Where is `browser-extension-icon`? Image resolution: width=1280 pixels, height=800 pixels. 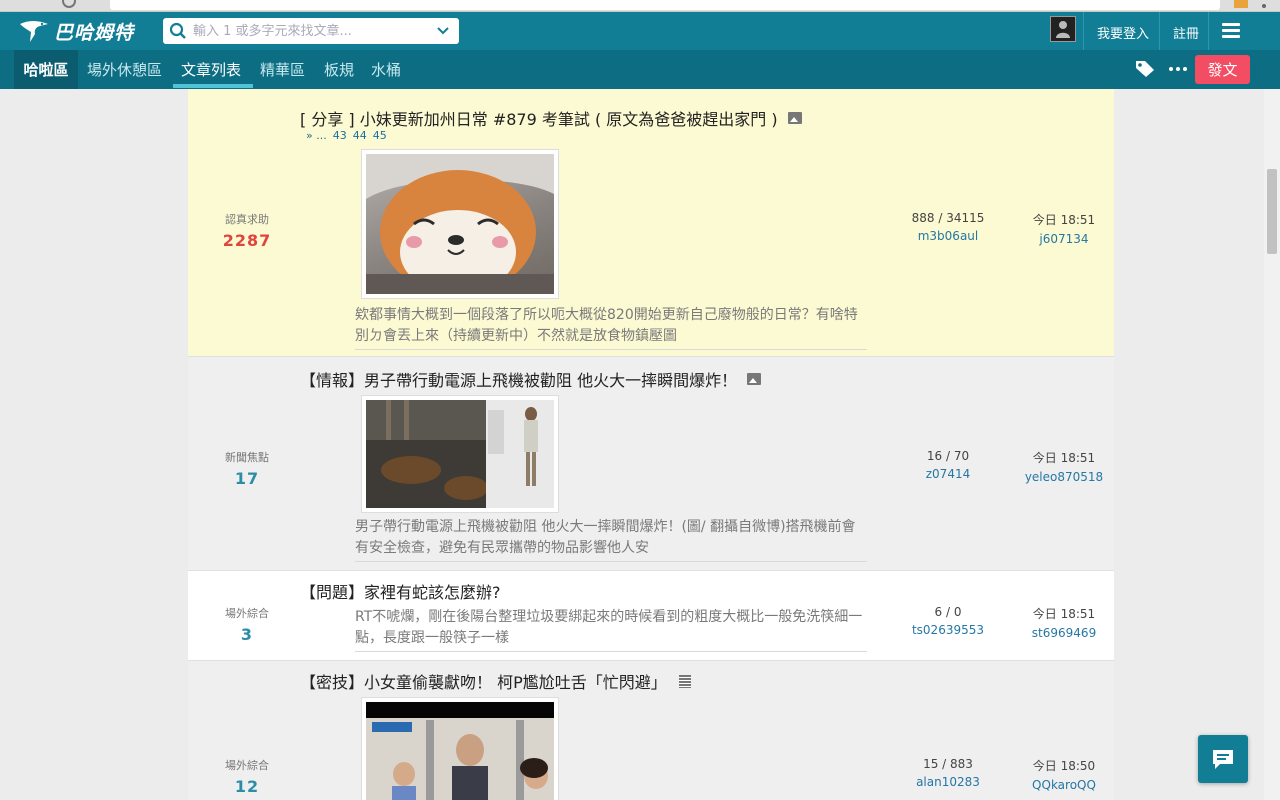
browser-extension-icon is located at coordinates (1241, 4).